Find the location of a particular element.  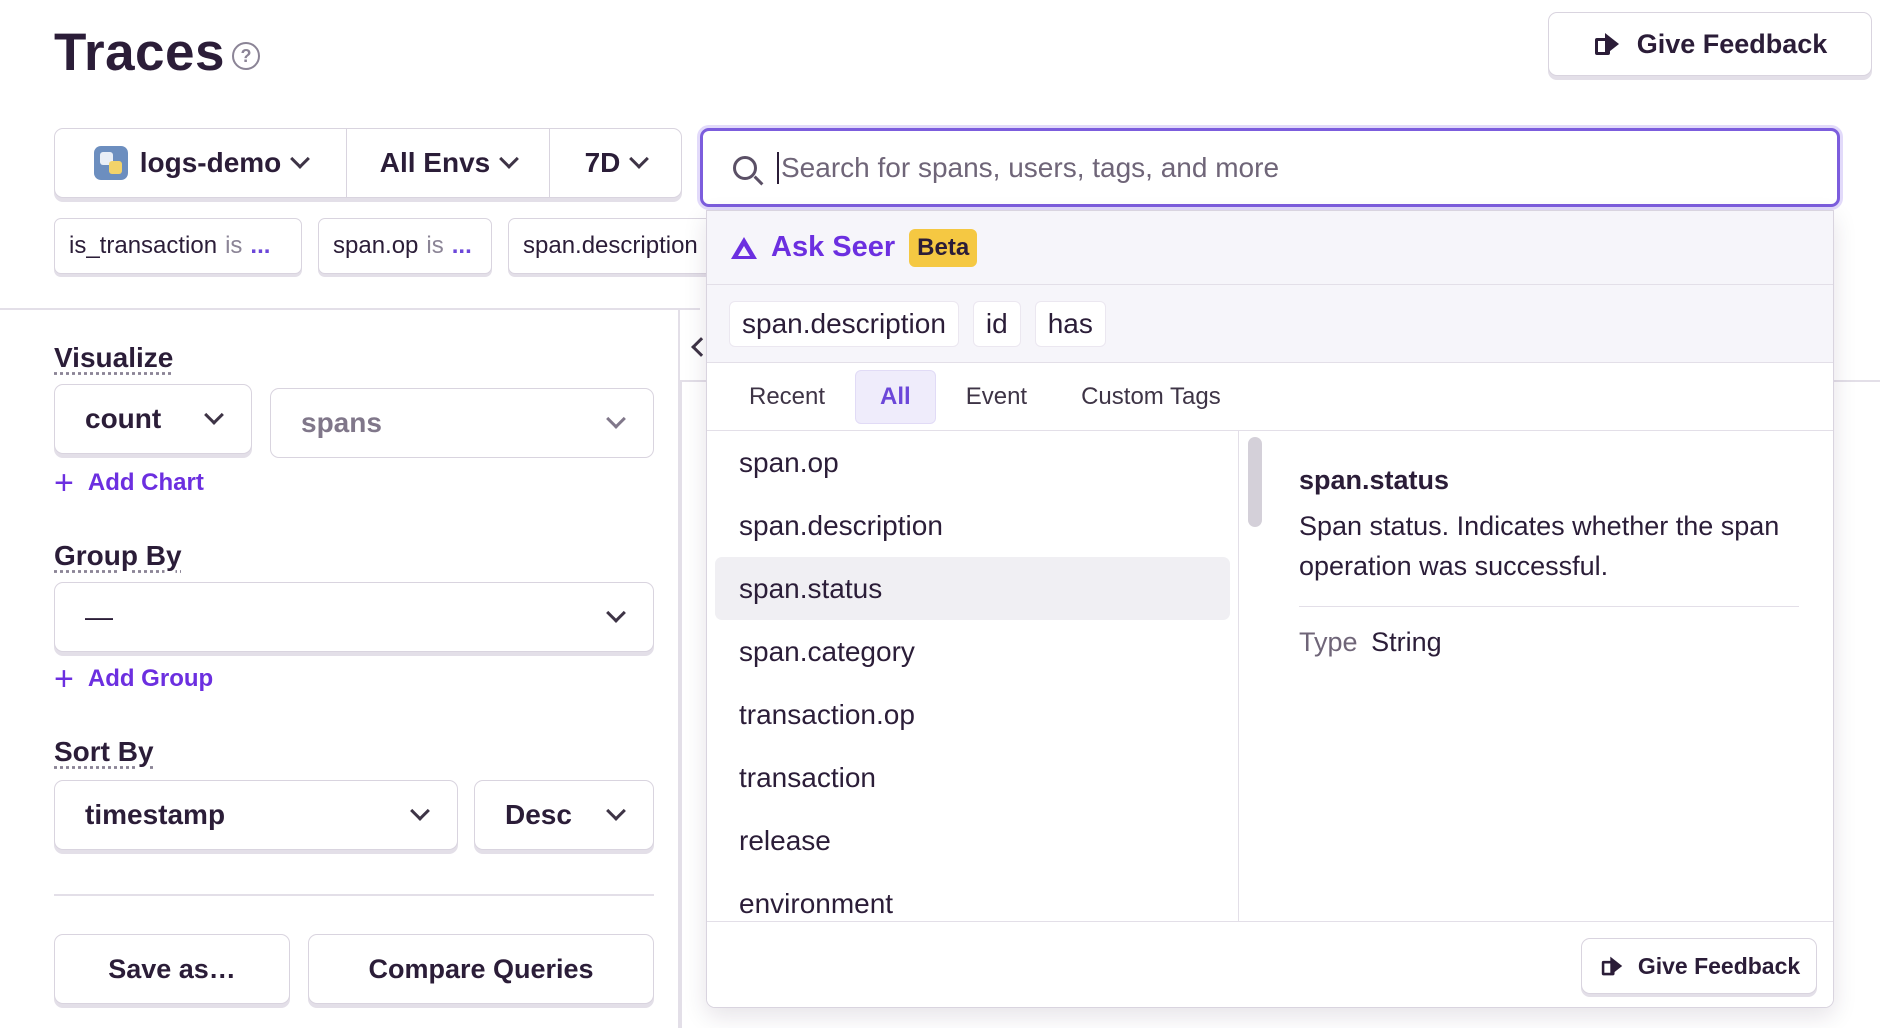

seer-icon is located at coordinates (744, 247).